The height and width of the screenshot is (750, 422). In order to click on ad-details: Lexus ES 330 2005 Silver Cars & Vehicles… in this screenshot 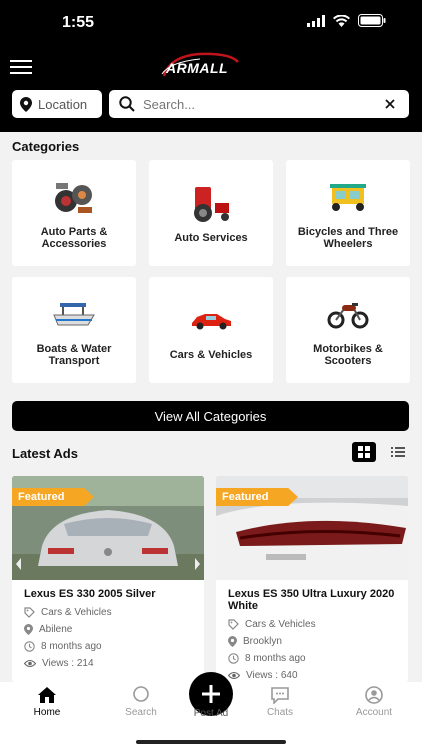, I will do `click(108, 630)`.